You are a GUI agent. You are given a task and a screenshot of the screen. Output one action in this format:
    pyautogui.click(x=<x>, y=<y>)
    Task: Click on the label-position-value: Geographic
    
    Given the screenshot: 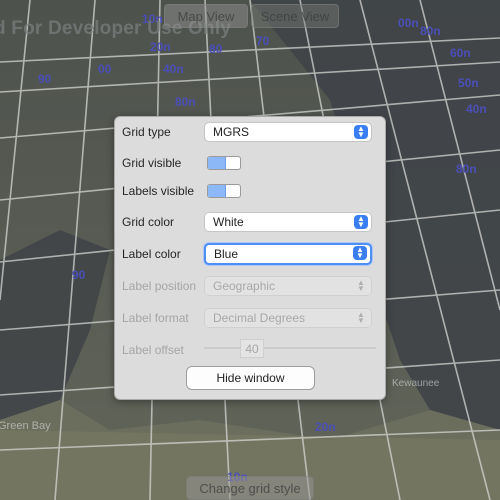 What is the action you would take?
    pyautogui.click(x=244, y=286)
    